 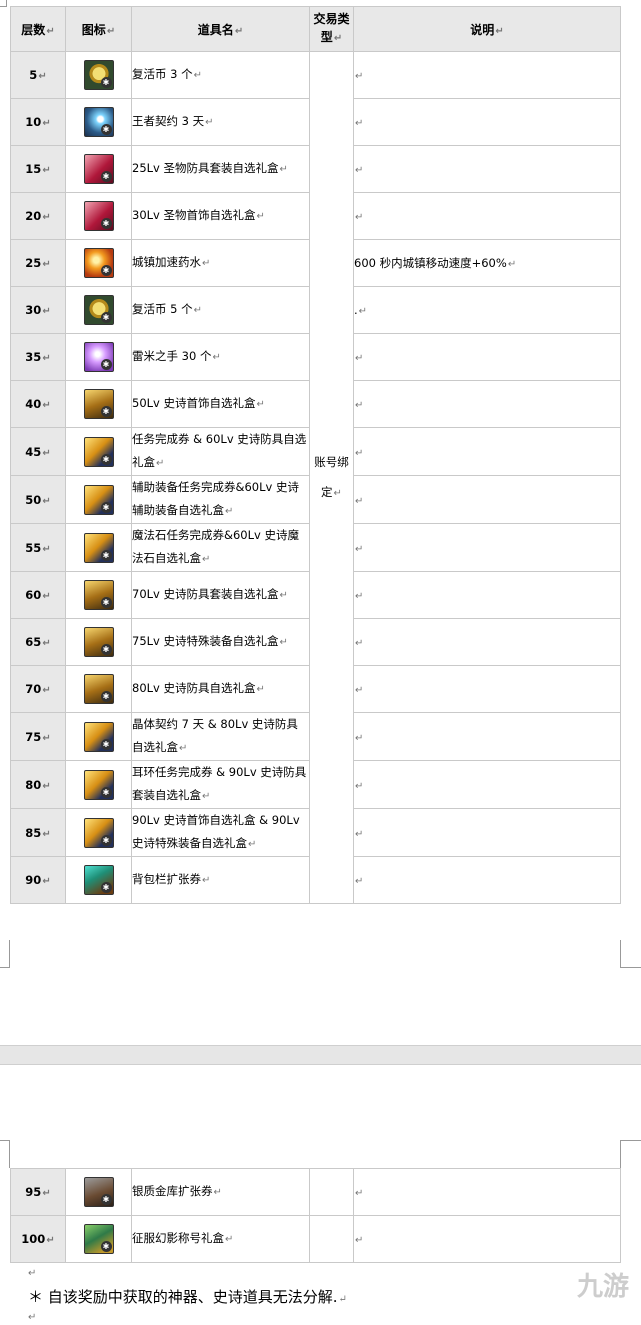 I want to click on floor-cell: 15↵, so click(x=38, y=169).